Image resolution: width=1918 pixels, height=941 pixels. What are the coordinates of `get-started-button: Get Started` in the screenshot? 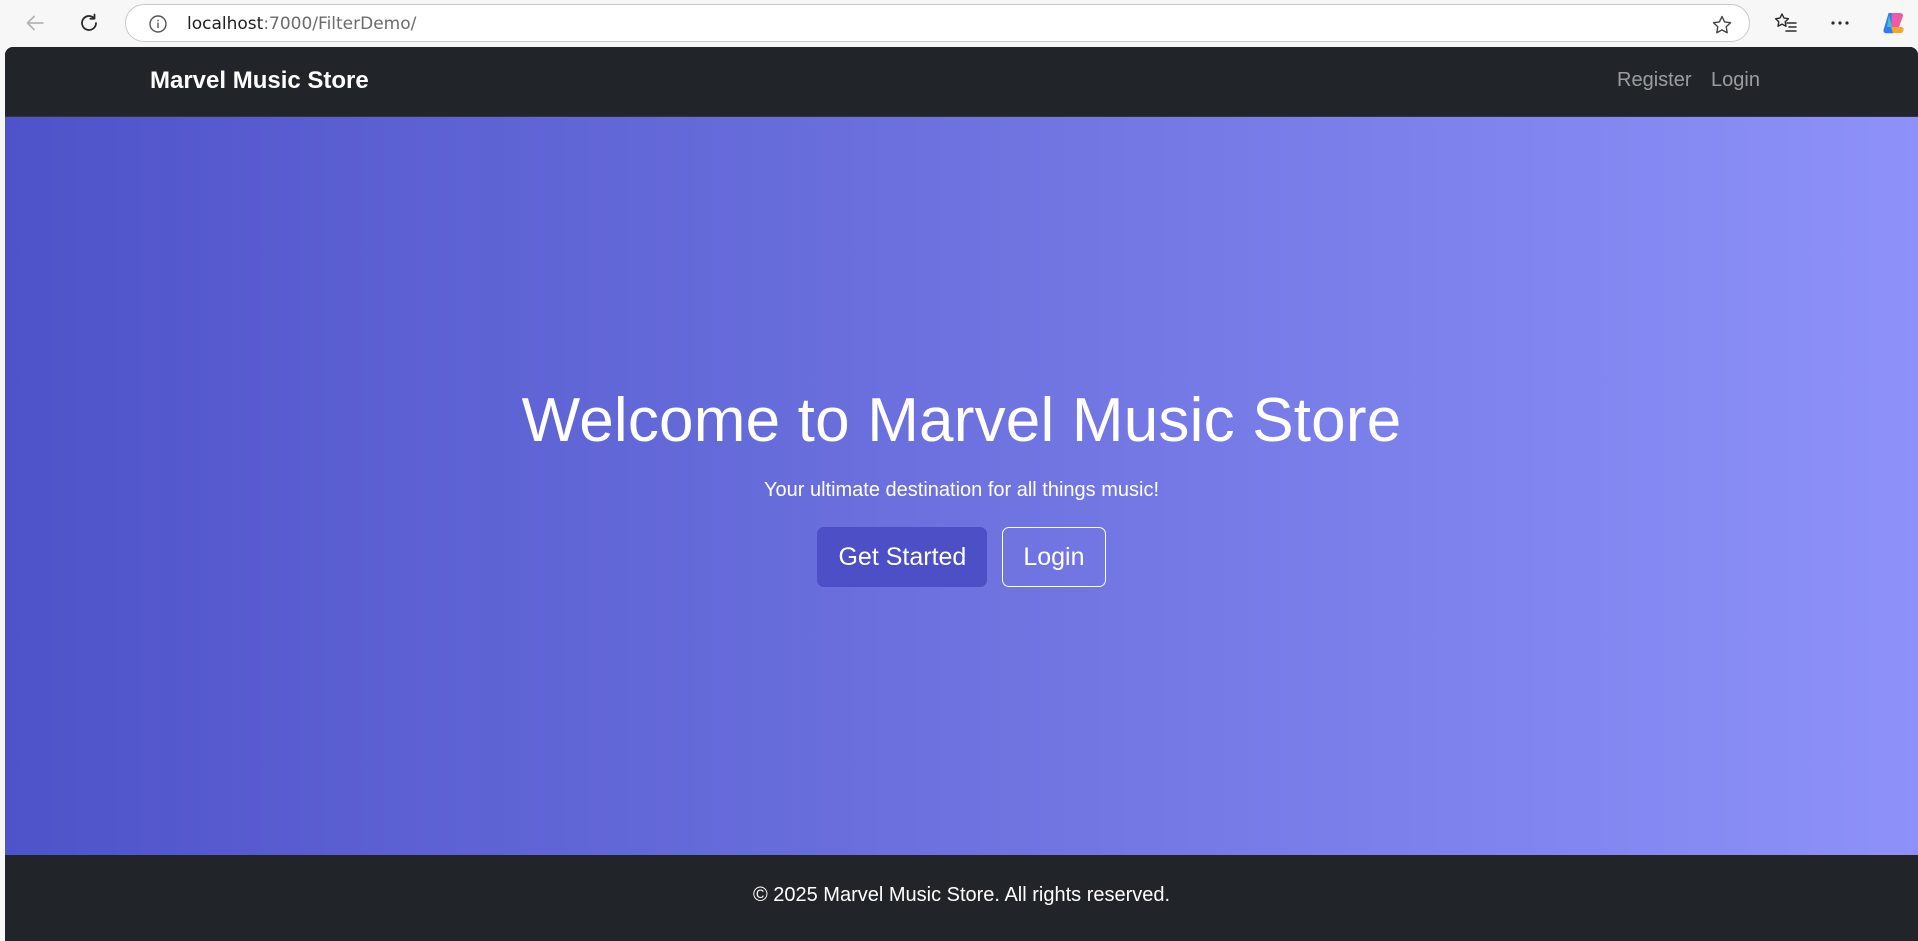 It's located at (902, 557).